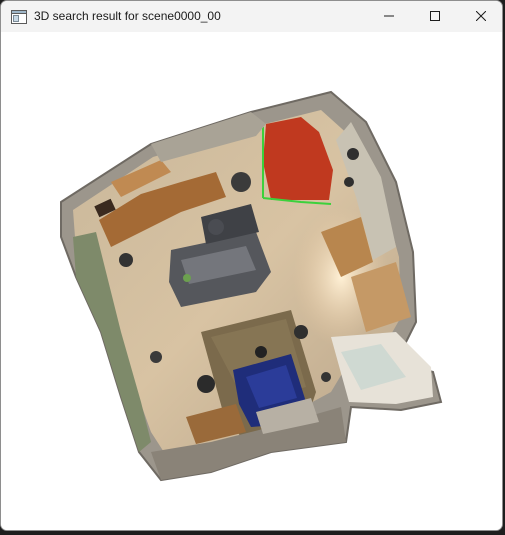  I want to click on maximize-button, so click(435, 16).